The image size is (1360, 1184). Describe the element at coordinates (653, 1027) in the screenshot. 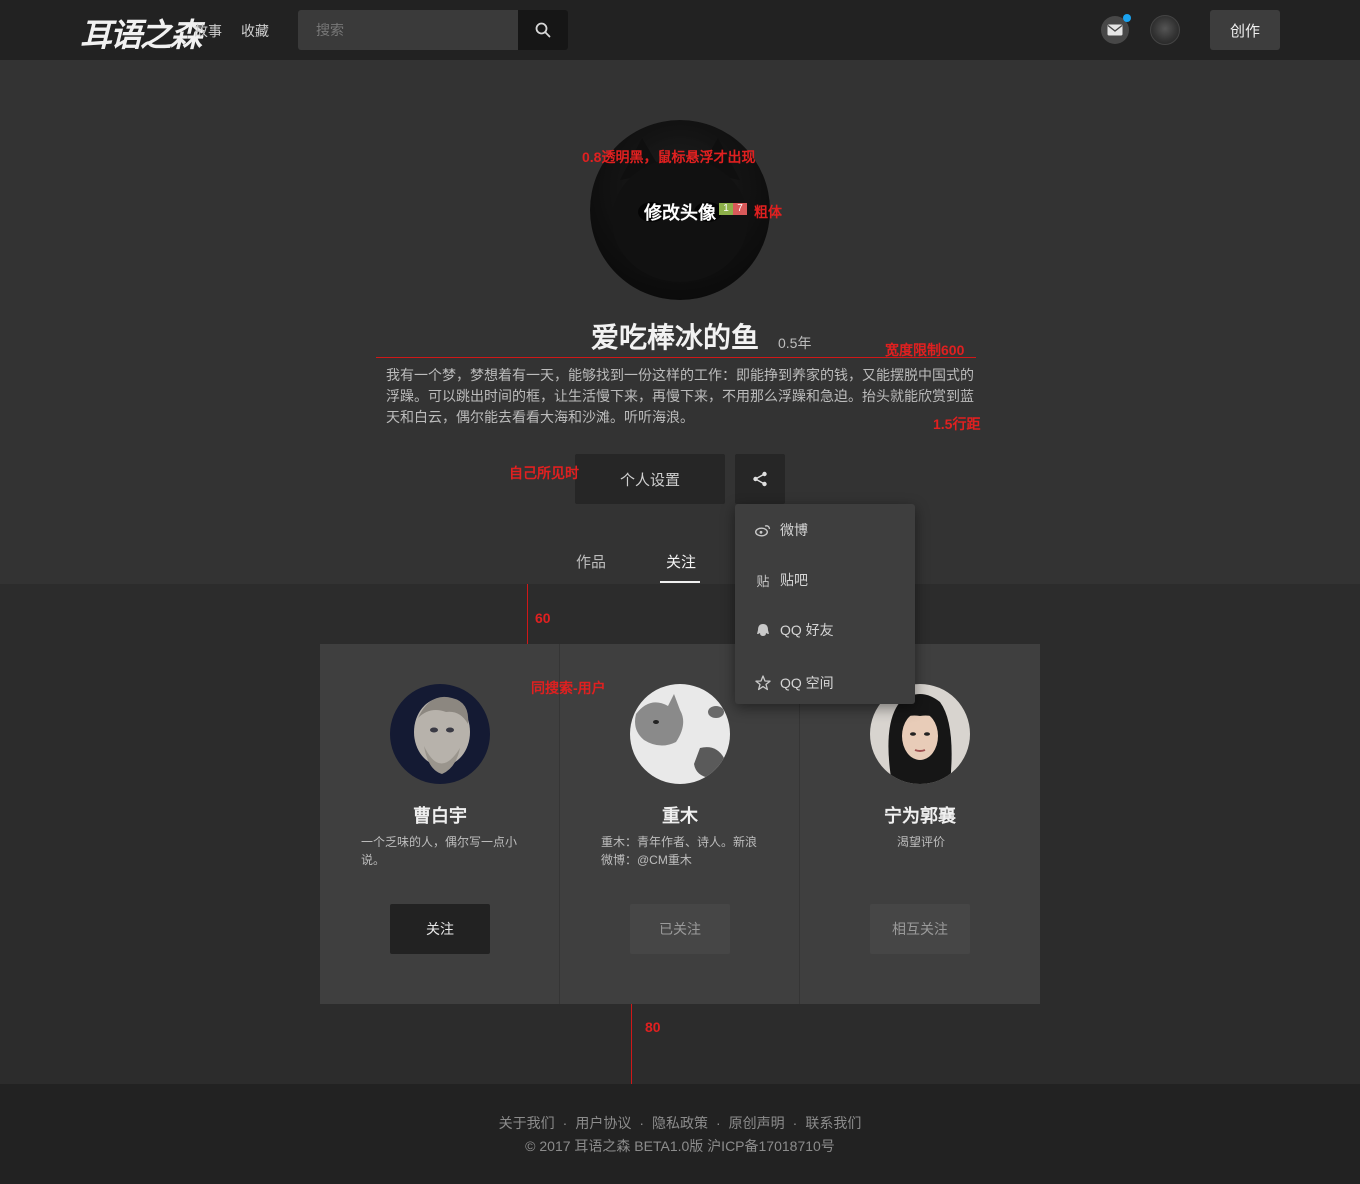

I see `annotation-gap-bottom: 80` at that location.